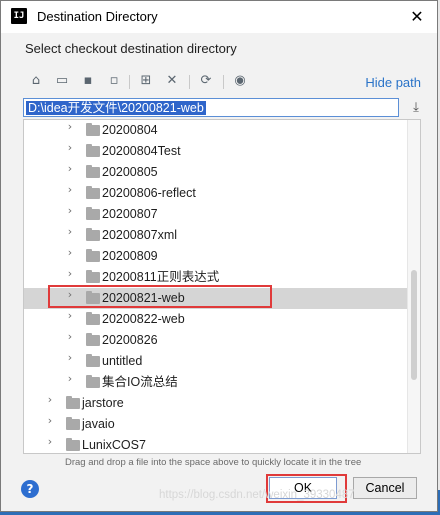 The image size is (440, 515). I want to click on refresh-icon: ⟳, so click(206, 82).